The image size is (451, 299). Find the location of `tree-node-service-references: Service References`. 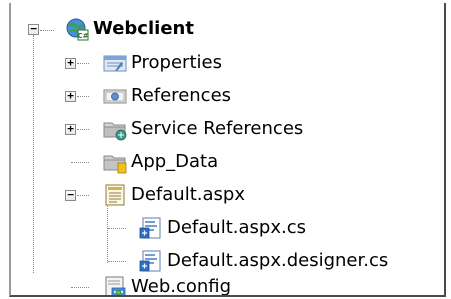

tree-node-service-references: Service References is located at coordinates (221, 129).